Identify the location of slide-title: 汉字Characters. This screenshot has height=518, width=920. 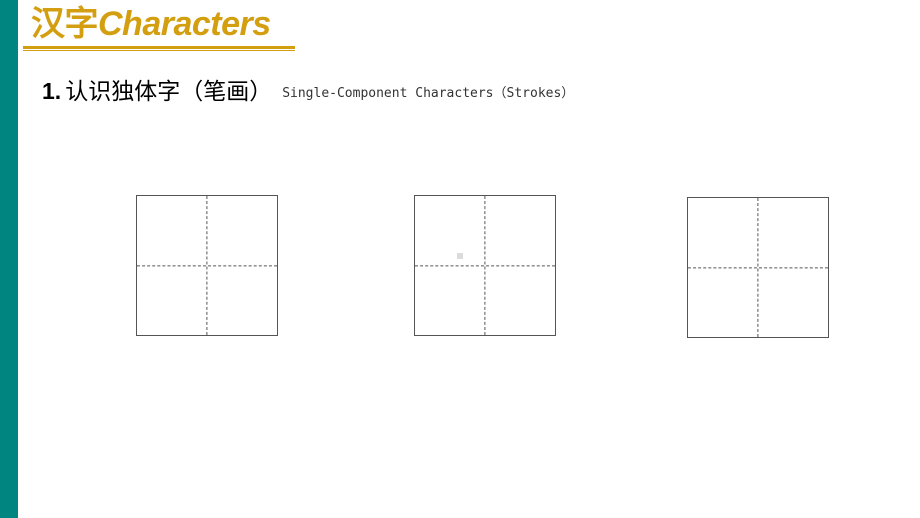
(151, 24).